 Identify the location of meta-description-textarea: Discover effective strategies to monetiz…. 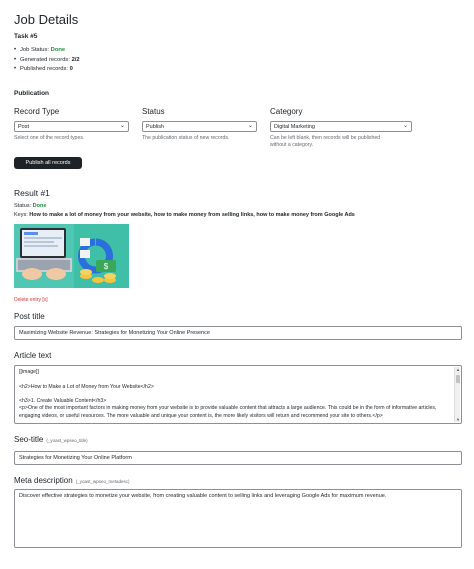
(238, 518).